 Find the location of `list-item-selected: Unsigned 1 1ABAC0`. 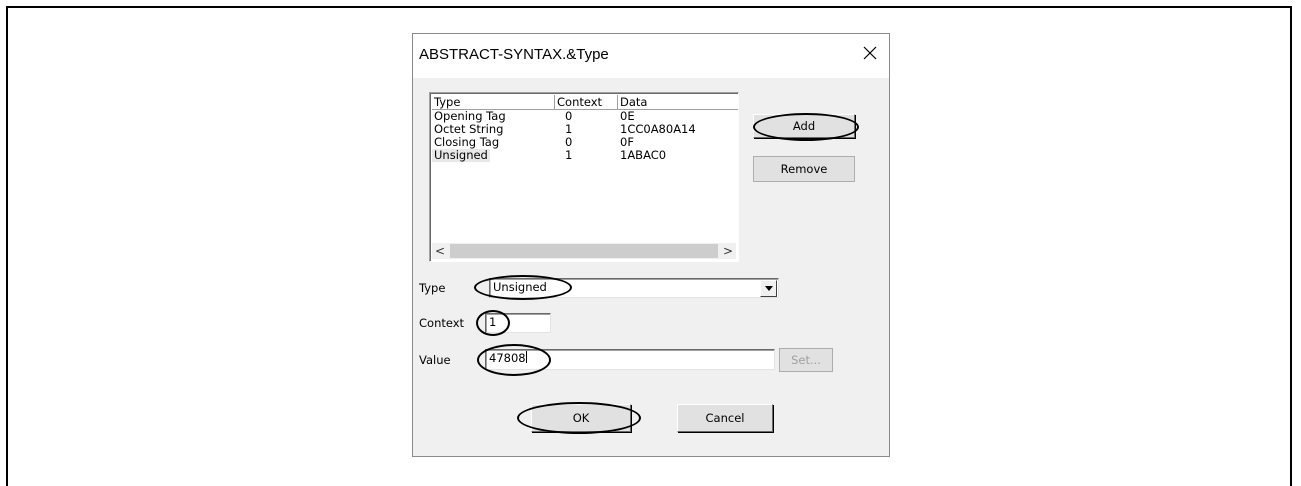

list-item-selected: Unsigned 1 1ABAC0 is located at coordinates (585, 155).